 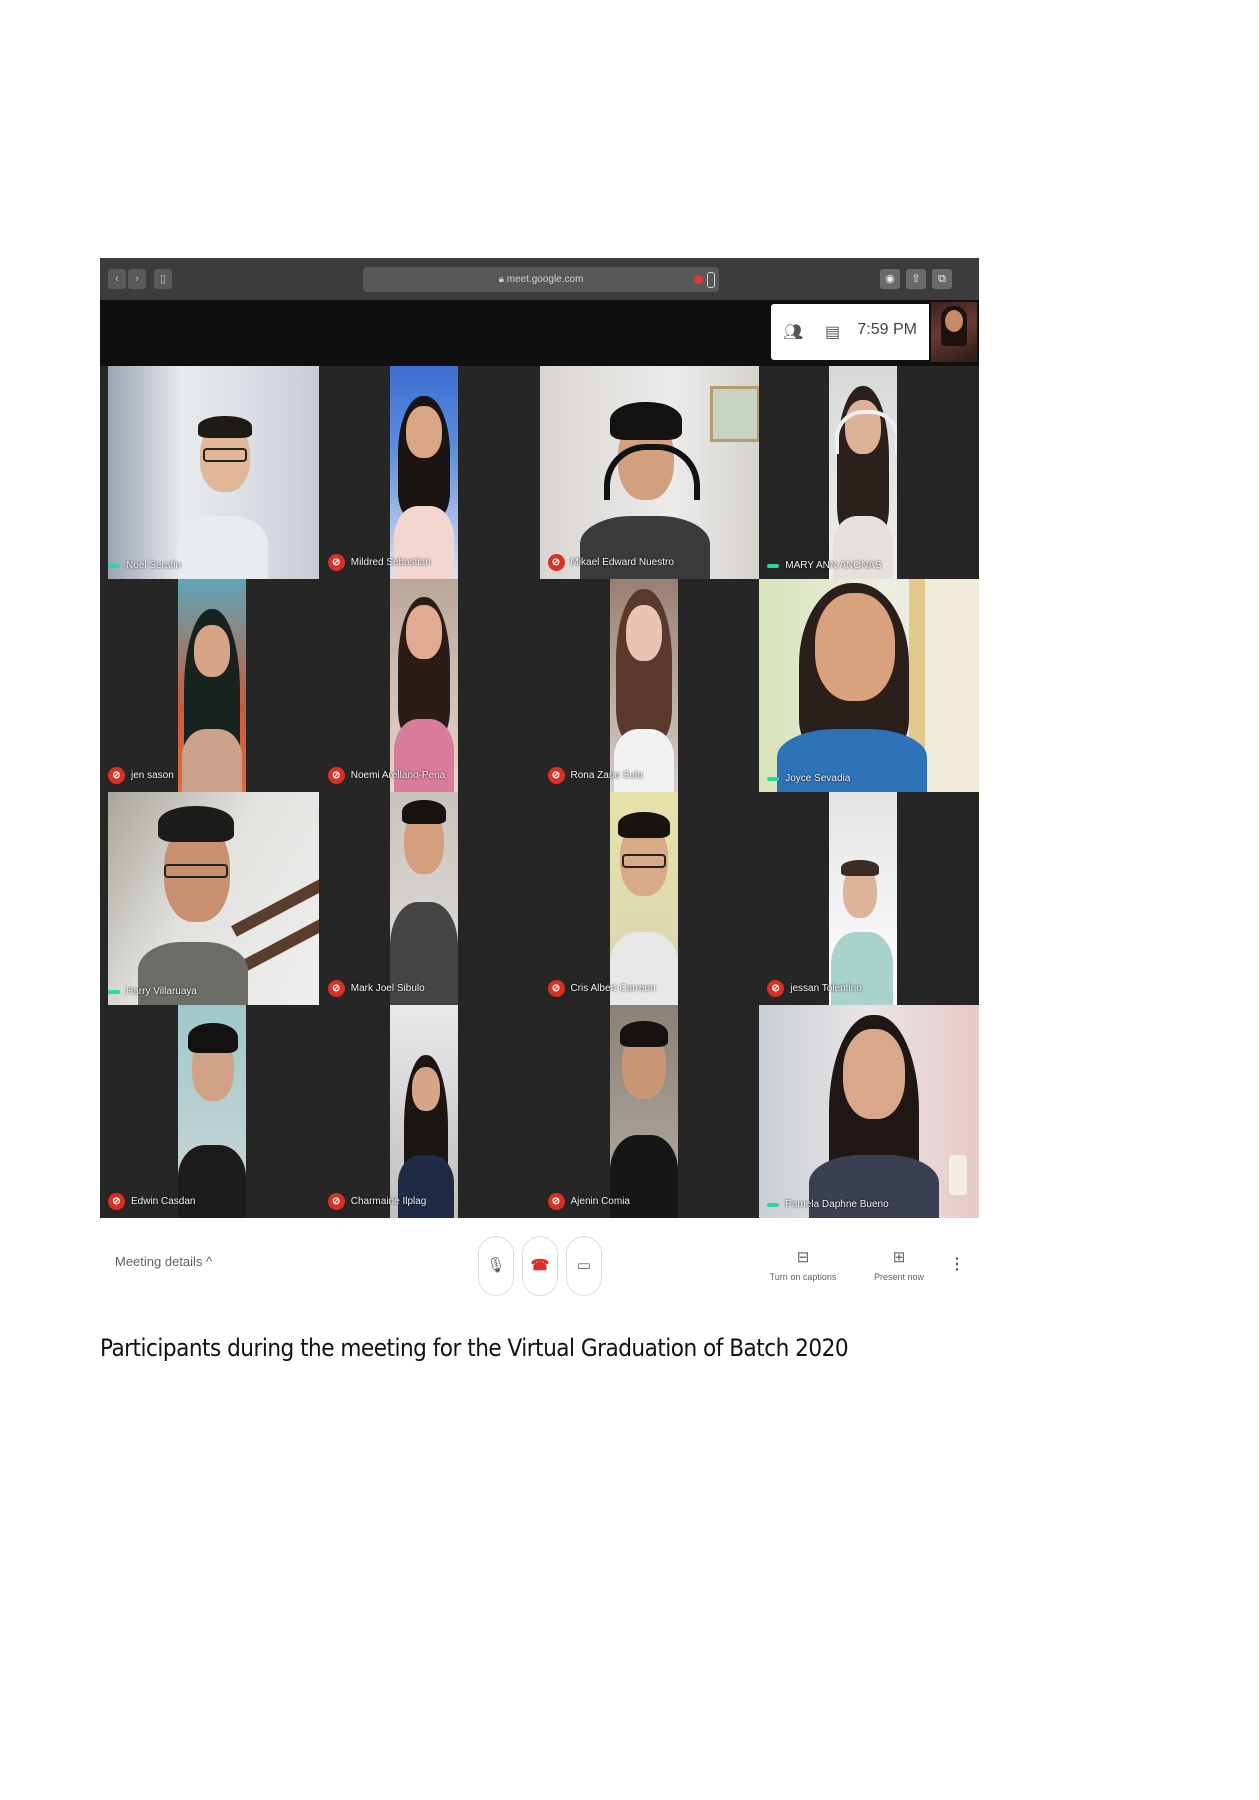 I want to click on participant-name-tag: ⊘ jessan Tolentino, so click(x=814, y=988).